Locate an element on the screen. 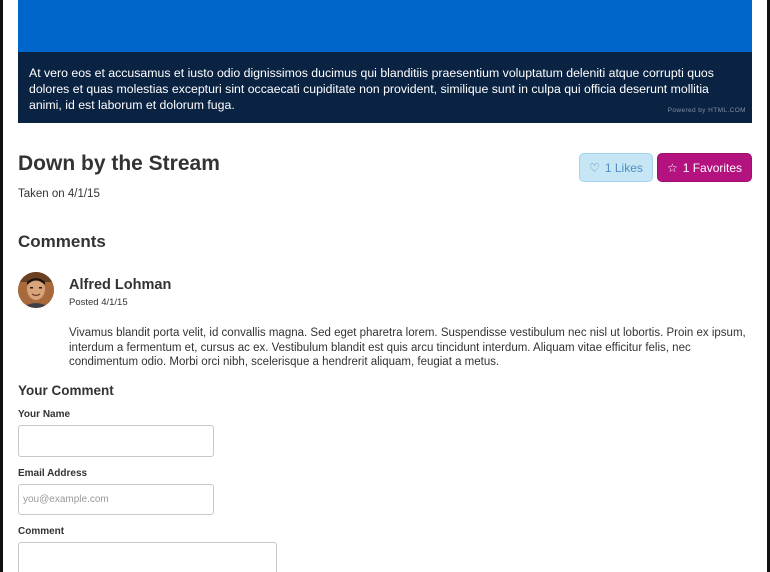 The height and width of the screenshot is (572, 770). taken-date: Taken on 4/1/15 is located at coordinates (59, 194).